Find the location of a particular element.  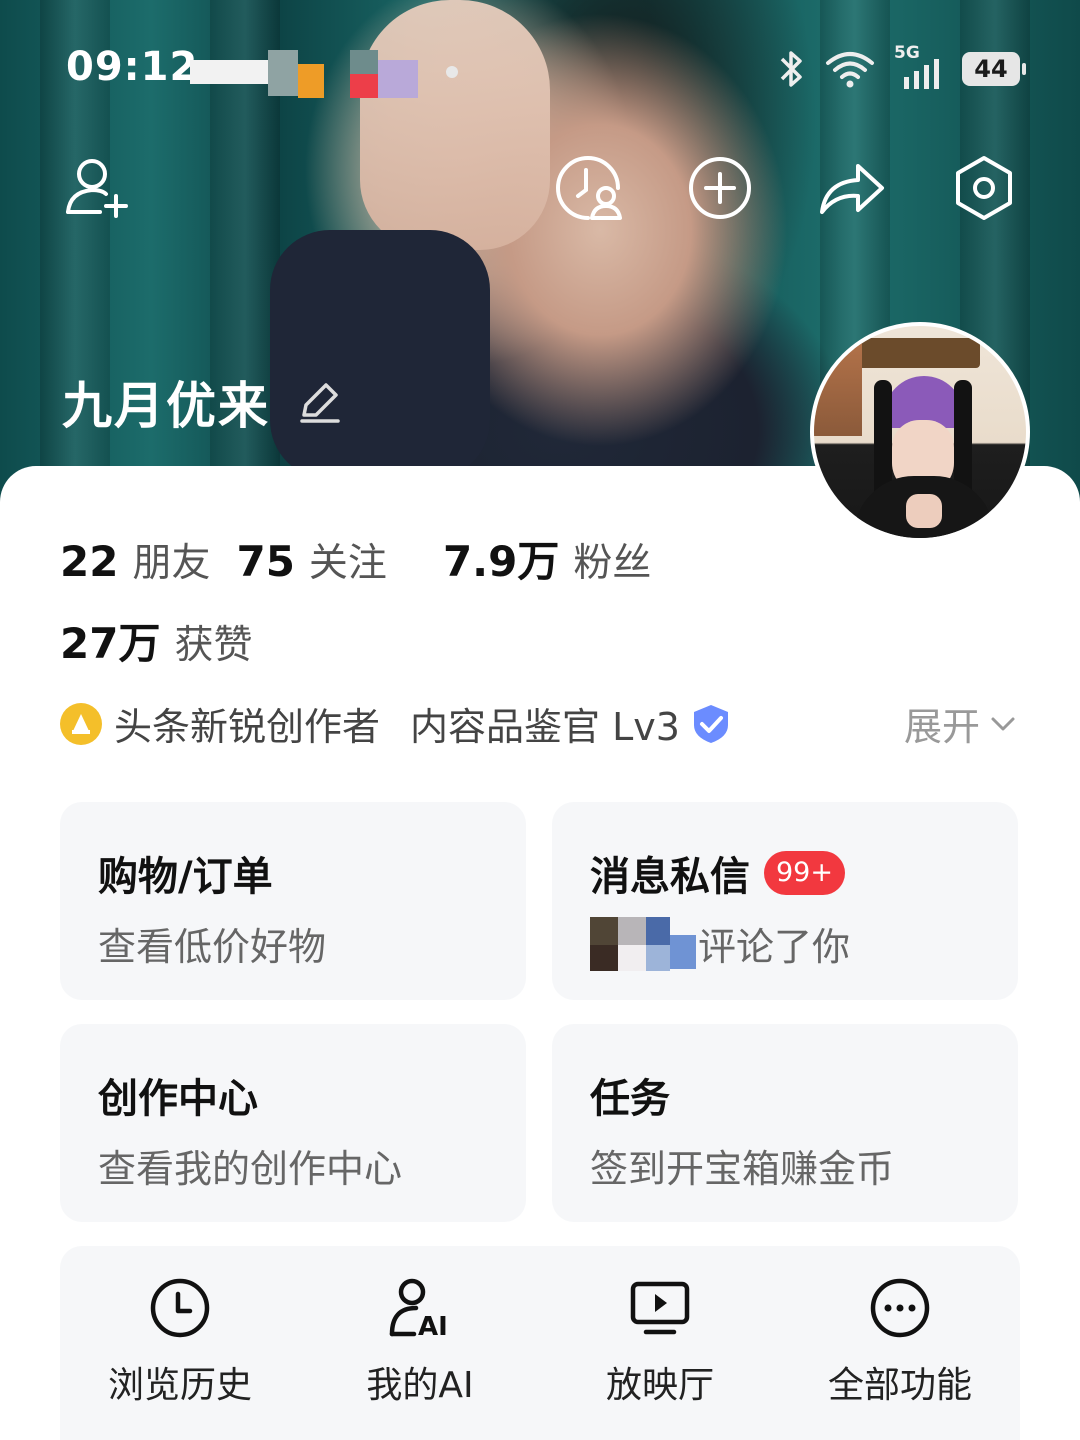

friends-label: 朋友 is located at coordinates (171, 560).